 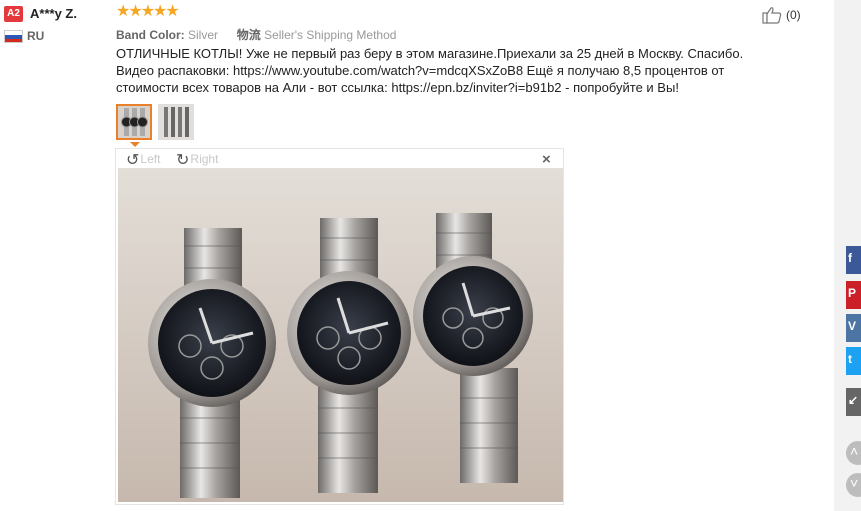 I want to click on rotate-right-button: ↻Right, so click(x=197, y=160).